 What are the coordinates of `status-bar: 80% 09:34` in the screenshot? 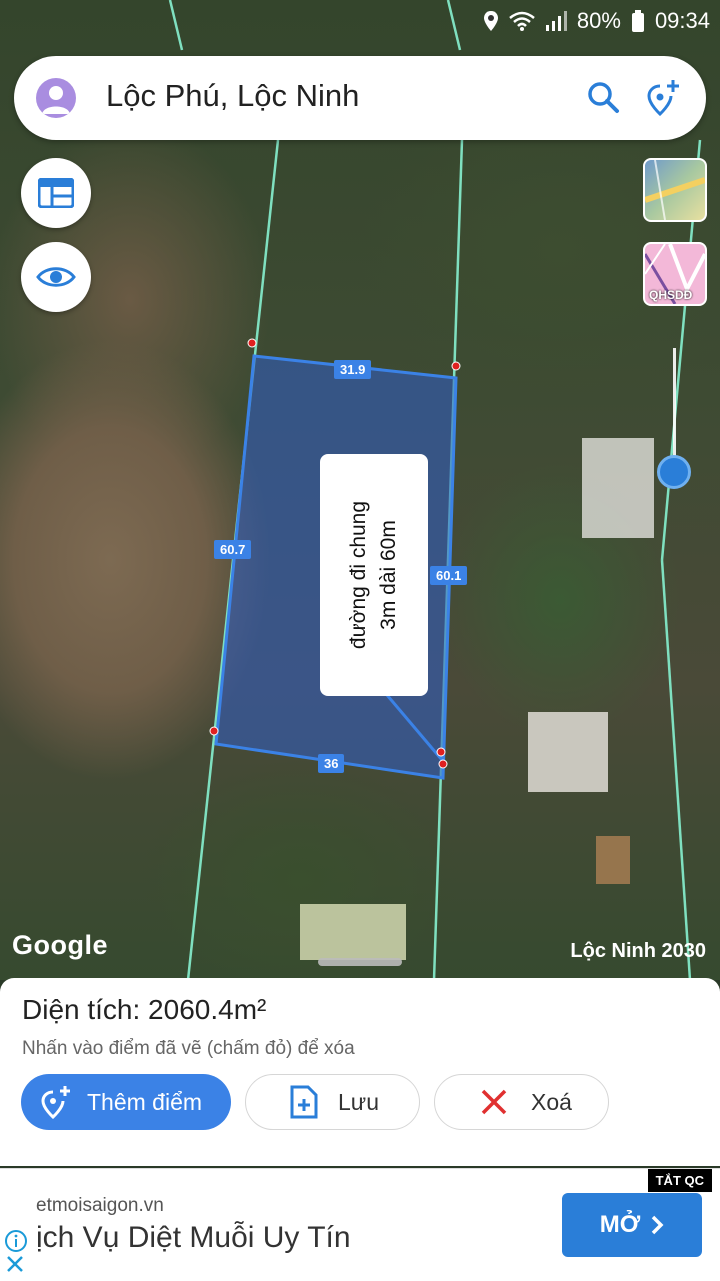 It's located at (360, 23).